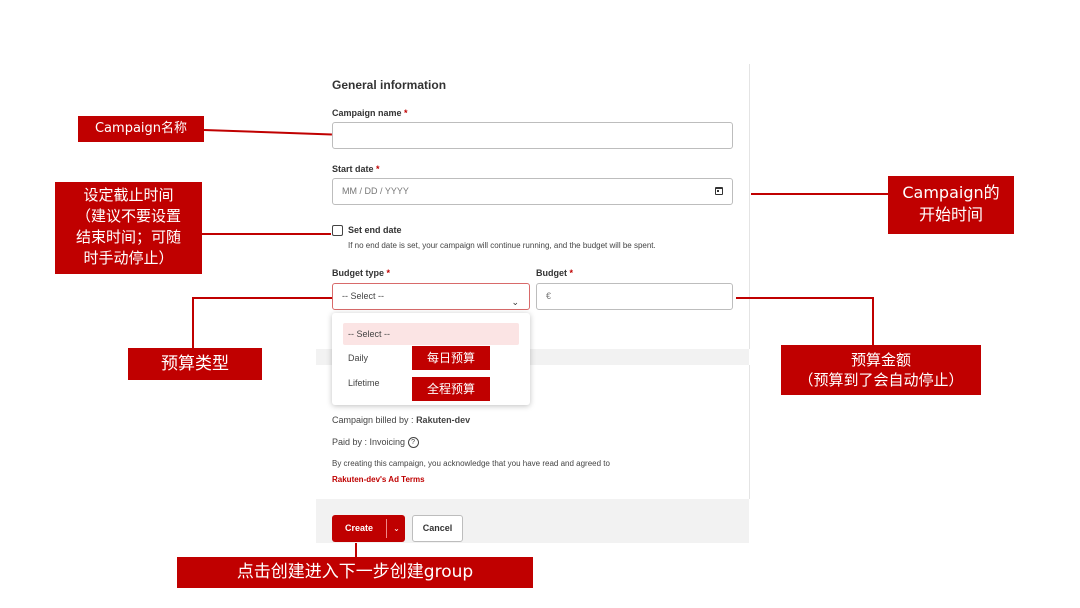 This screenshot has height=608, width=1080. I want to click on callout-start-date: Campaign的 开始时间, so click(951, 205).